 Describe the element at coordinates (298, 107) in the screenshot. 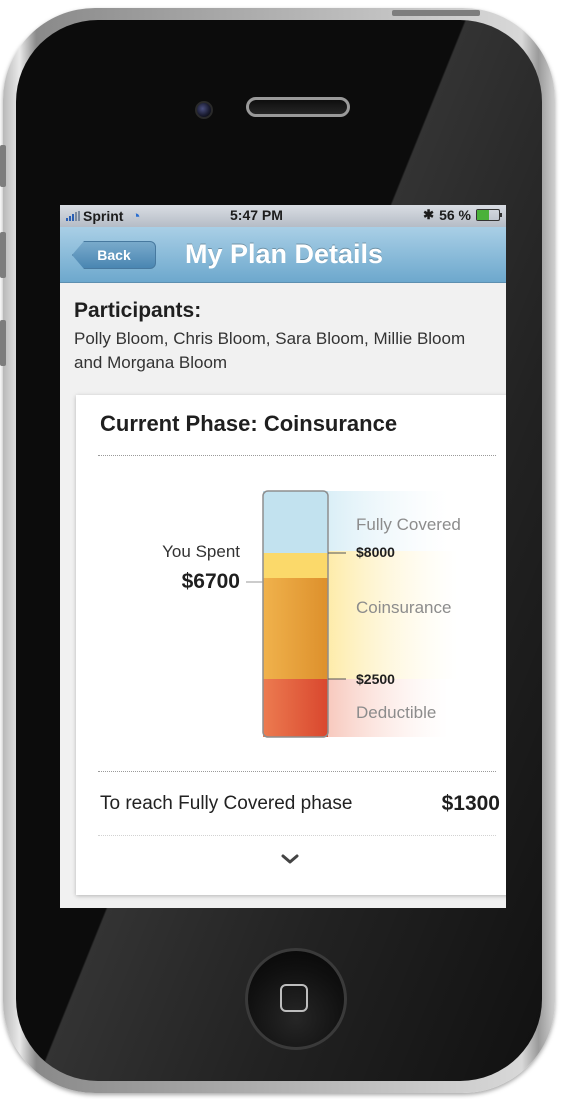

I see `earpiece-speaker` at that location.